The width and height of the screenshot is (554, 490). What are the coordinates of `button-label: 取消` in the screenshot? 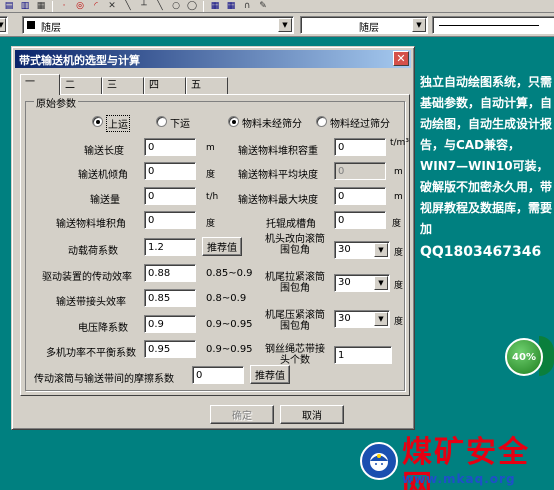 It's located at (312, 416).